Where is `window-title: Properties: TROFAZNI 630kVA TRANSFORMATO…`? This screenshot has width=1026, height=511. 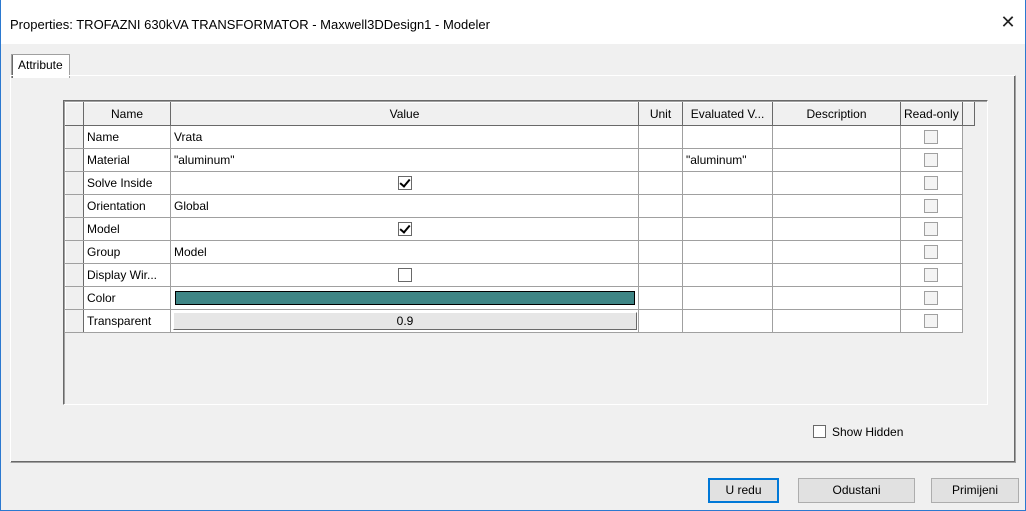
window-title: Properties: TROFAZNI 630kVA TRANSFORMATO… is located at coordinates (250, 24).